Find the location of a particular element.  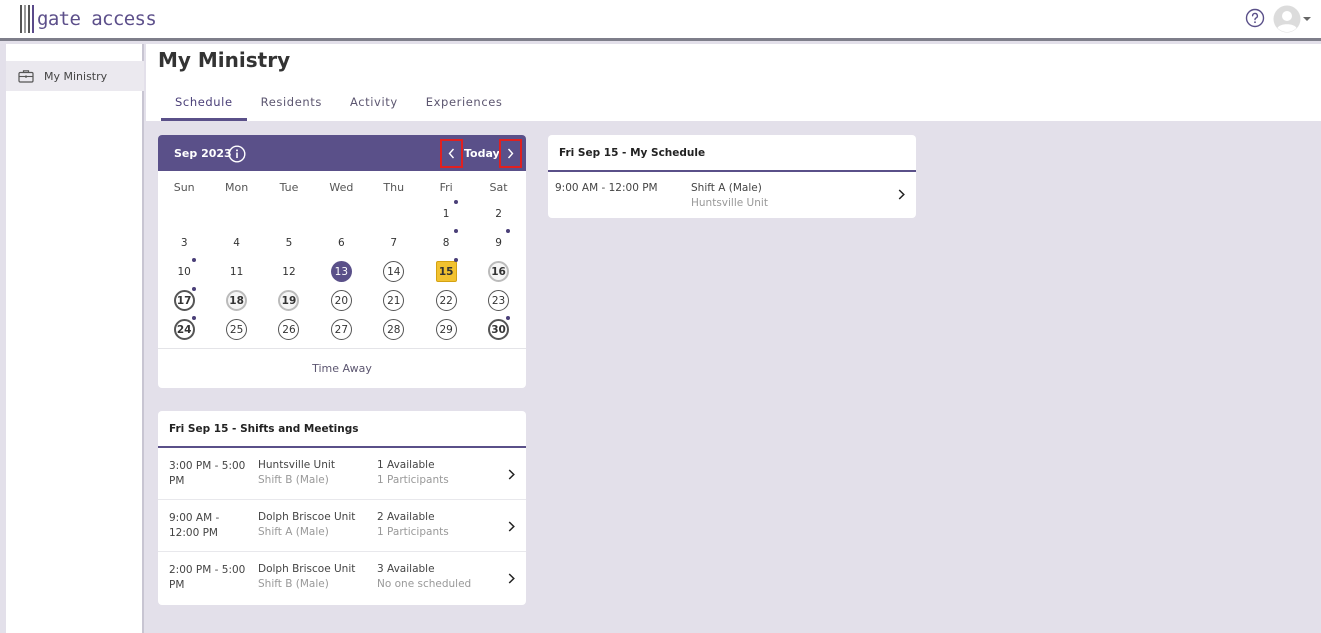

day-number: 8 is located at coordinates (446, 242).